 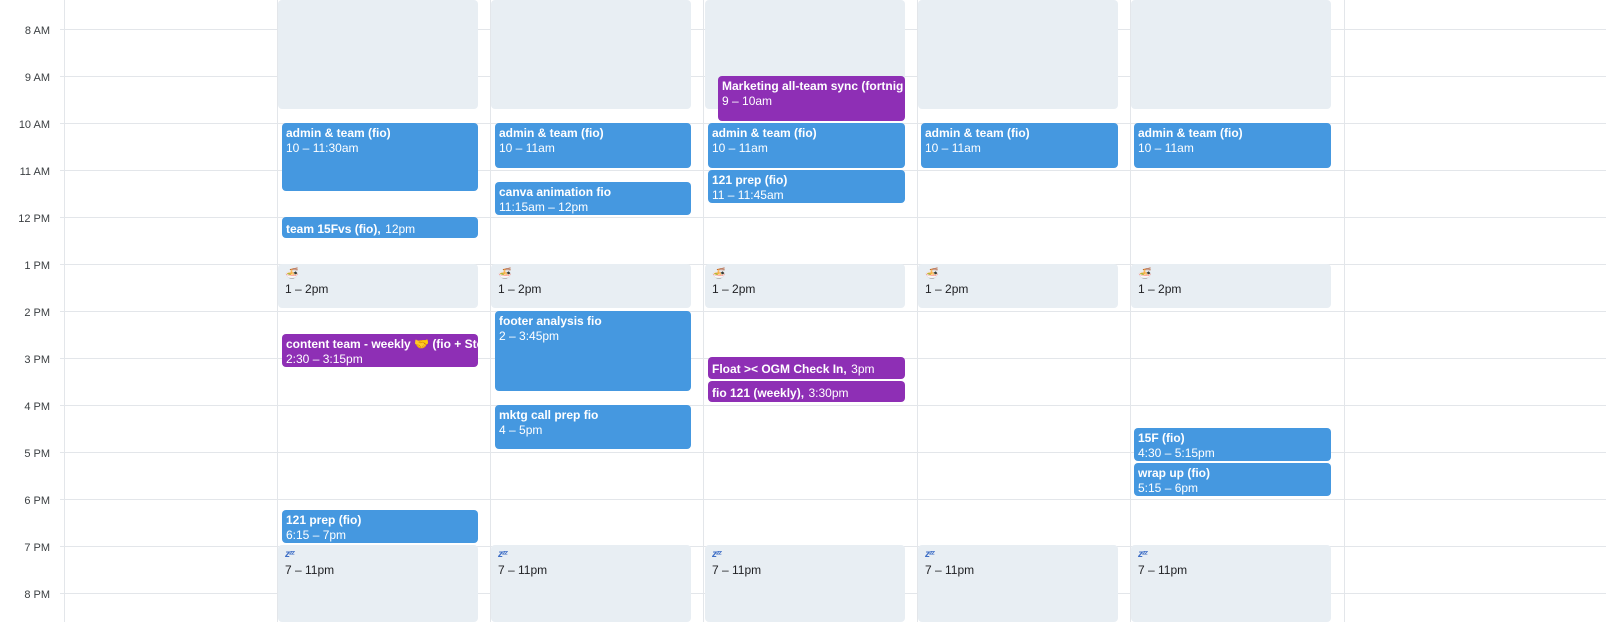 I want to click on time-label: 7 PM, so click(x=37, y=548).